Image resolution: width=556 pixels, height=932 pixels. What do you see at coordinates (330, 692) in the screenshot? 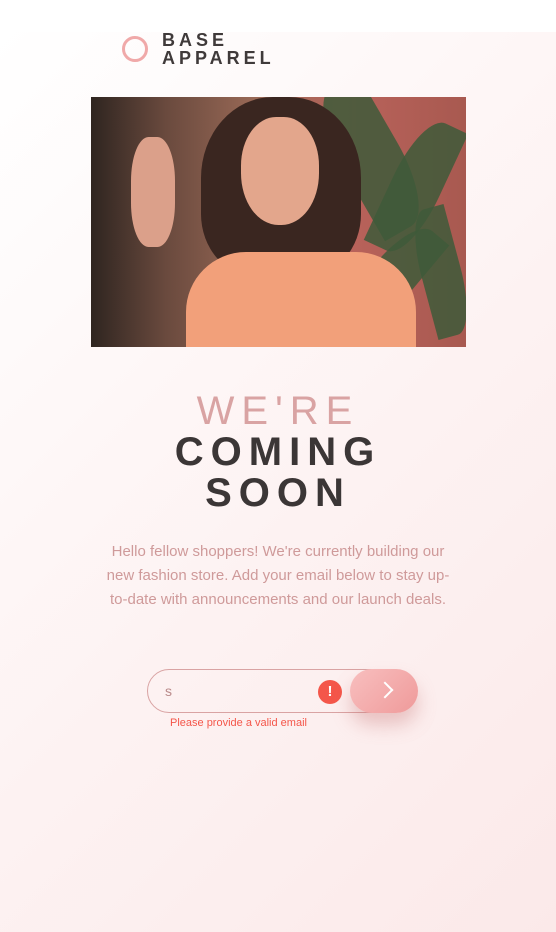
I see `error-icon: !` at bounding box center [330, 692].